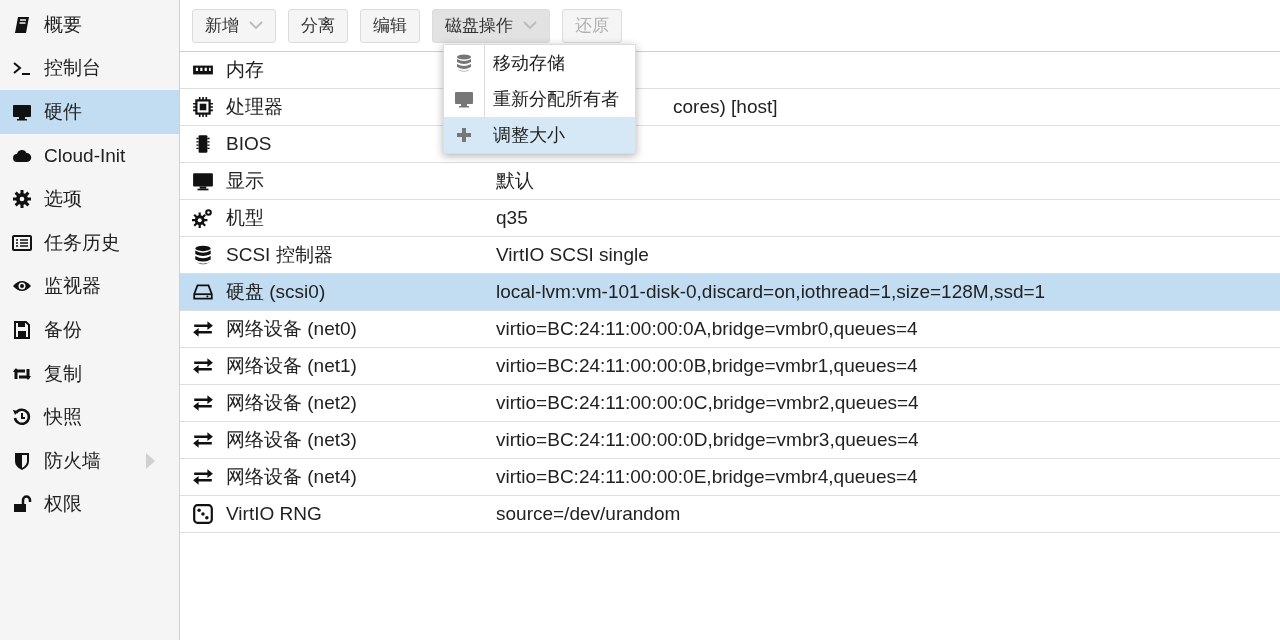 This screenshot has height=640, width=1280. I want to click on table-cell-text: 内存, so click(245, 70).